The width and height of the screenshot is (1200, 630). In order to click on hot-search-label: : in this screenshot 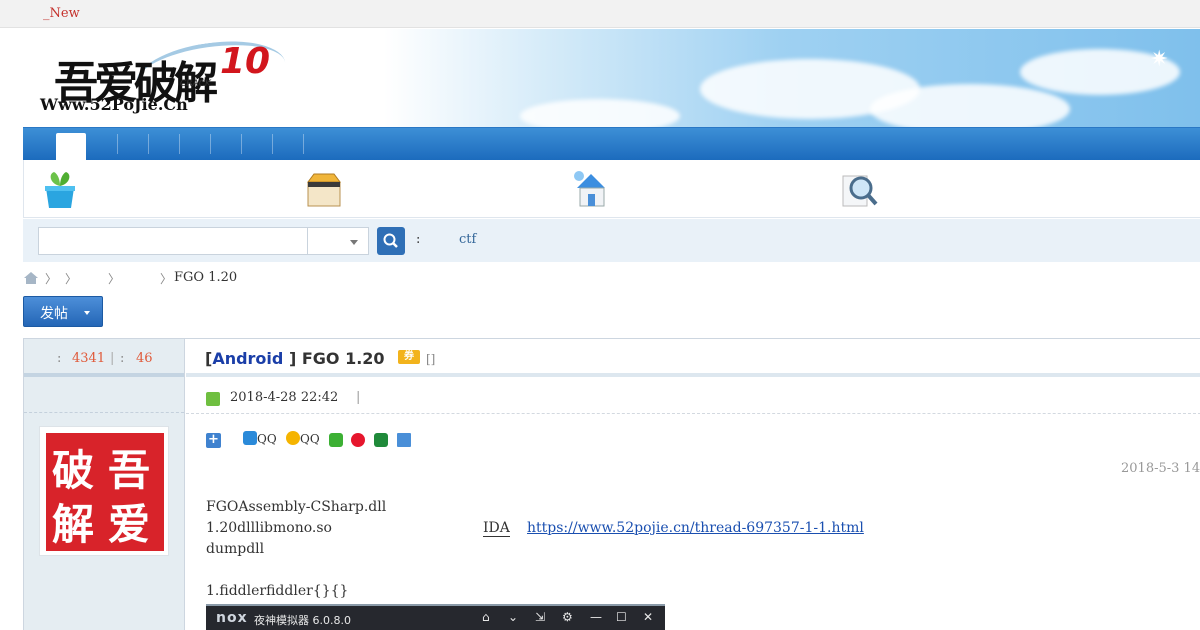, I will do `click(418, 239)`.